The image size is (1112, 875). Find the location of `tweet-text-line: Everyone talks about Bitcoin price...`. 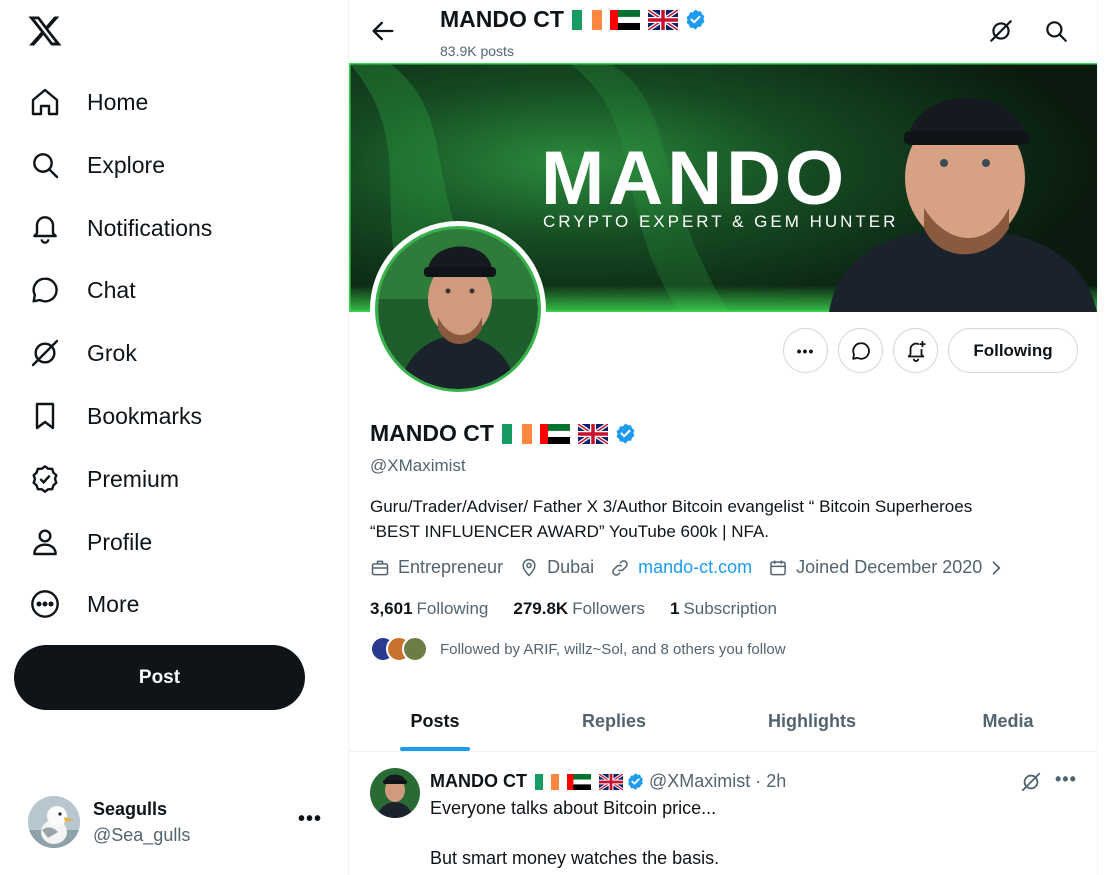

tweet-text-line: Everyone talks about Bitcoin price... is located at coordinates (573, 808).